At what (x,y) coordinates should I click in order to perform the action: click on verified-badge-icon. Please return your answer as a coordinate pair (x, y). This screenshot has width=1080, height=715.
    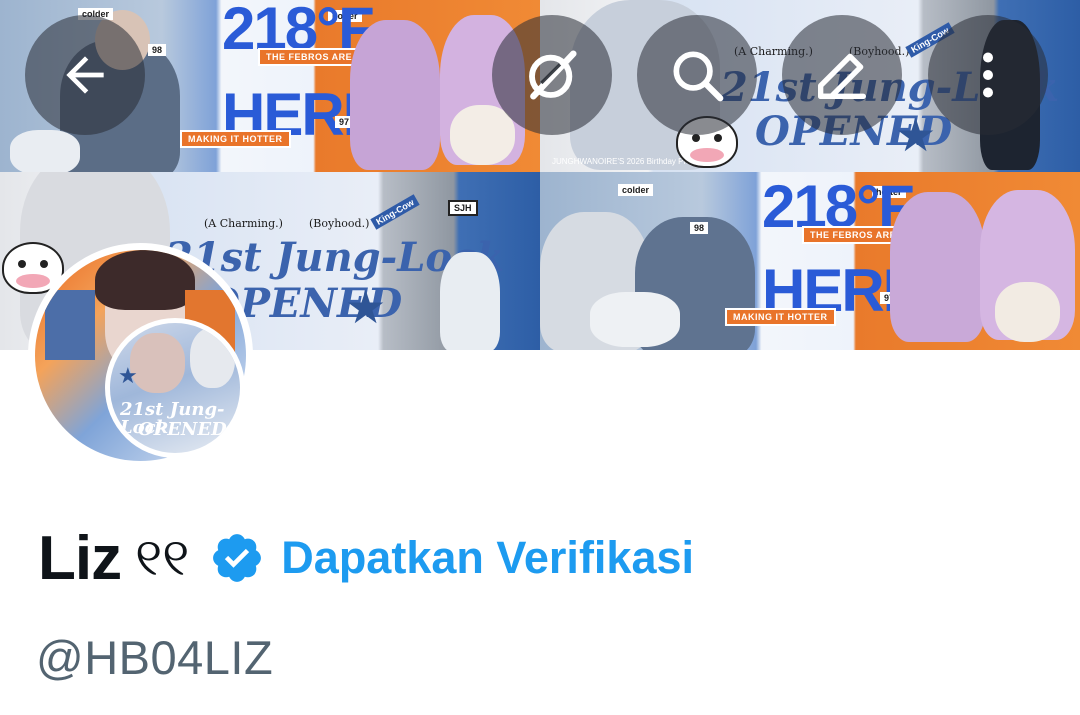
    Looking at the image, I should click on (237, 558).